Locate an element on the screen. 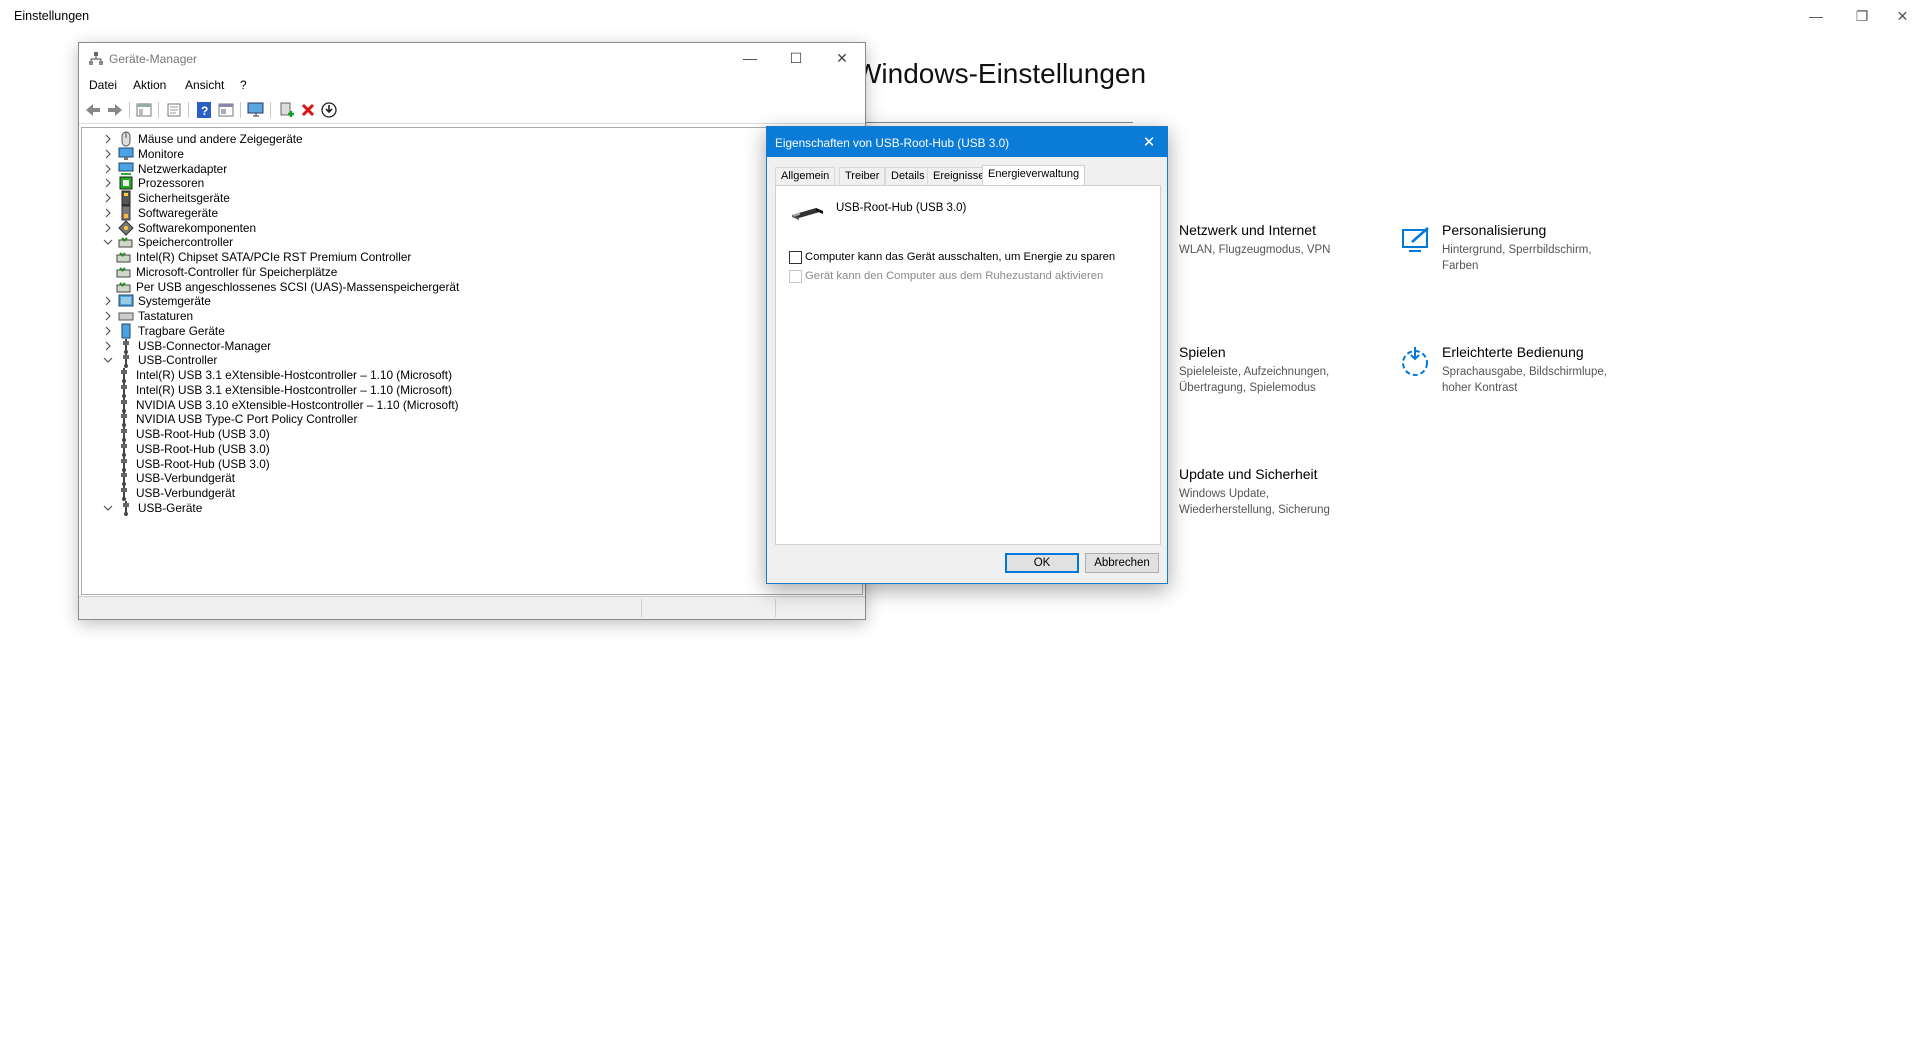 The width and height of the screenshot is (1920, 1040). usb-plug-icon is located at coordinates (807, 214).